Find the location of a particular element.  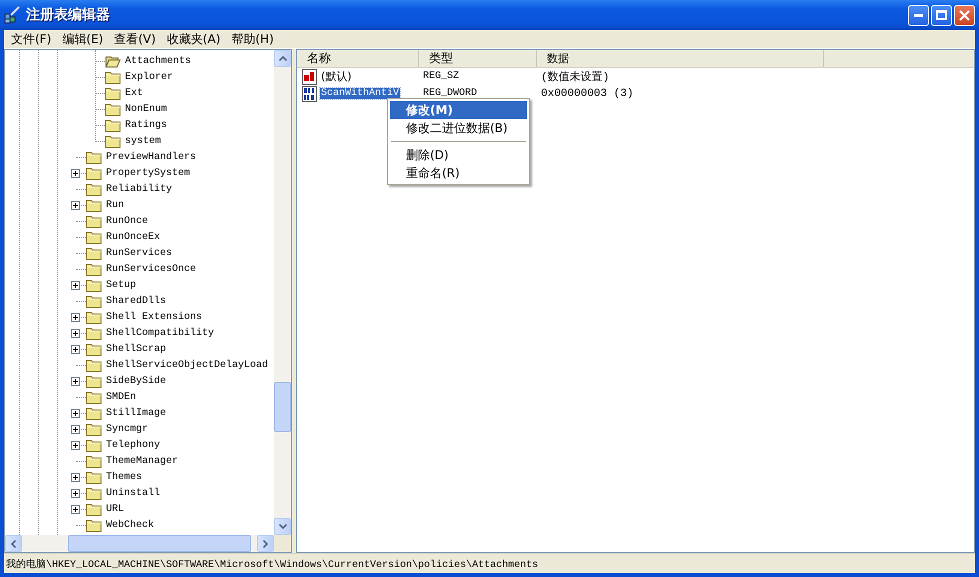

maximize-icon is located at coordinates (941, 15).